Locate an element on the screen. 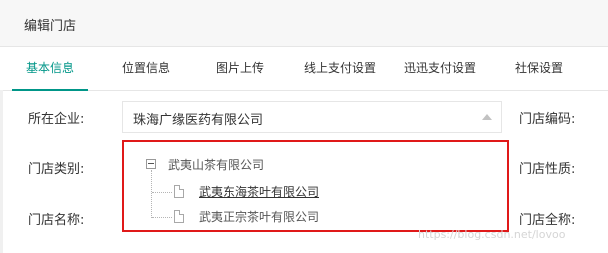 The width and height of the screenshot is (608, 253). company-select: 珠海广缘医药有限公司 is located at coordinates (312, 117).